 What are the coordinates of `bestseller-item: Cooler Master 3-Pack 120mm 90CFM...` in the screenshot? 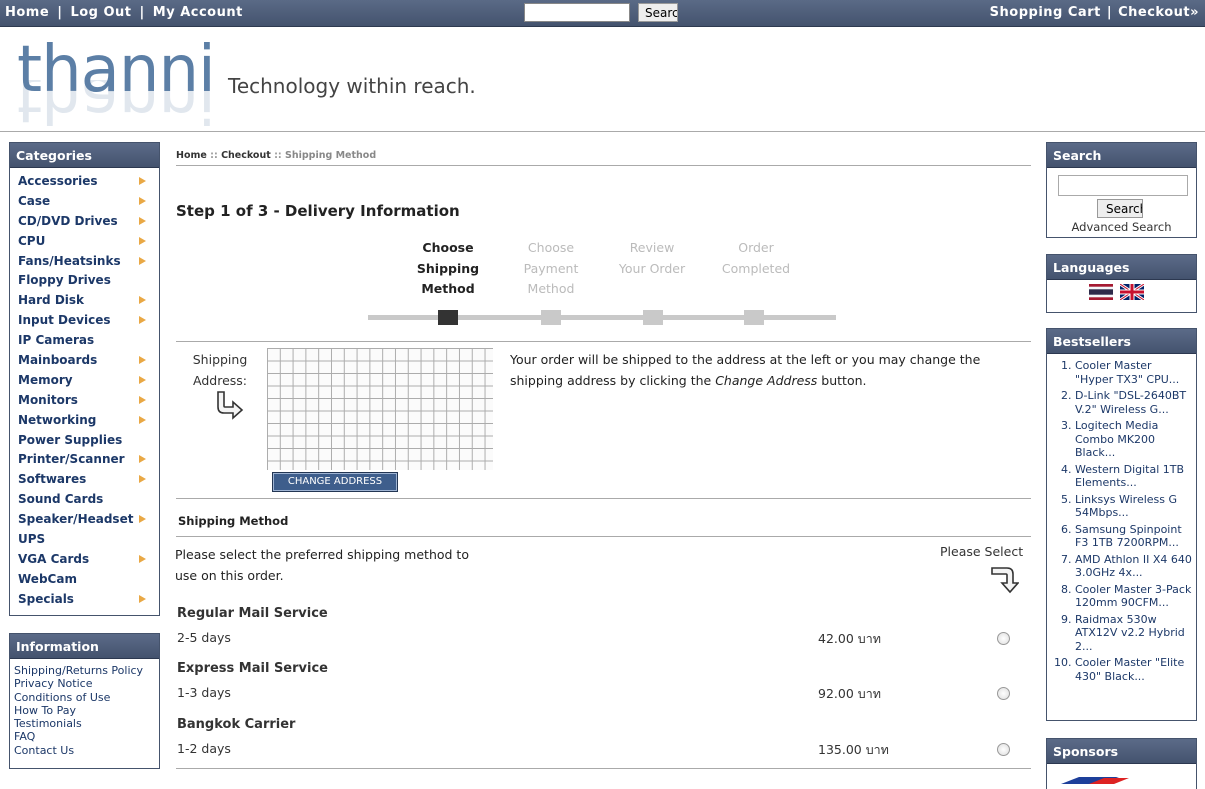 It's located at (1133, 596).